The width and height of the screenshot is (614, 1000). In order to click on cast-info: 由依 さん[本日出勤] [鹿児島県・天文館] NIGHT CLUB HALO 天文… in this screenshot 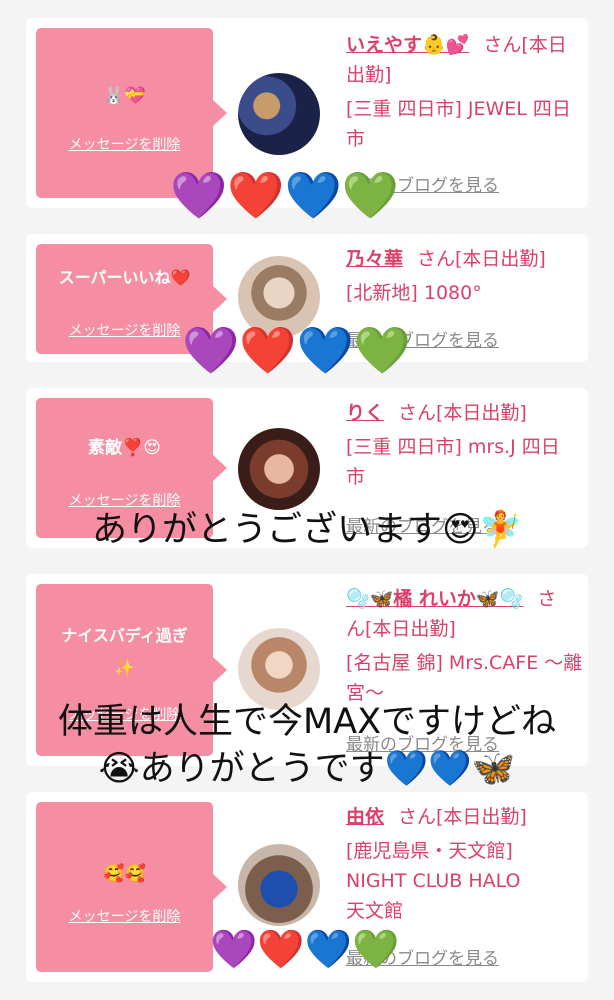, I will do `click(460, 864)`.